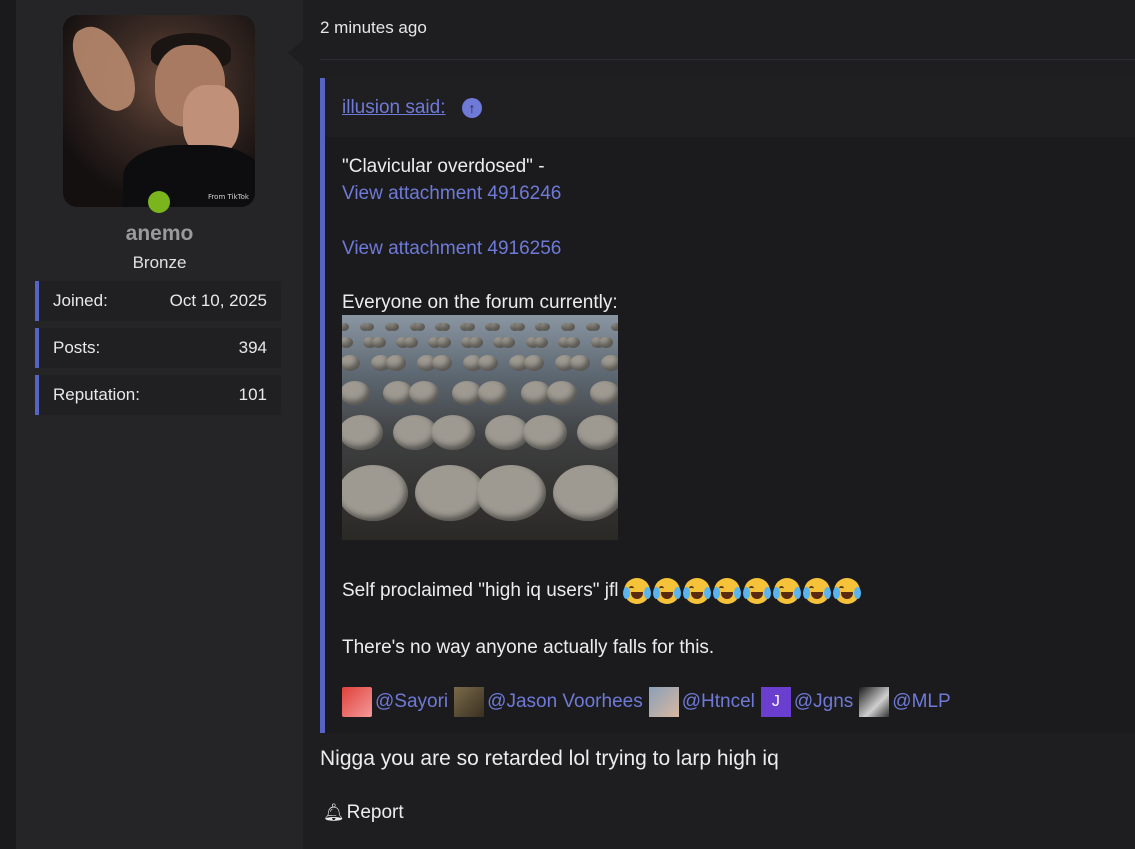  Describe the element at coordinates (451, 249) in the screenshot. I see `attachment-link-2: View attachment 4916256` at that location.